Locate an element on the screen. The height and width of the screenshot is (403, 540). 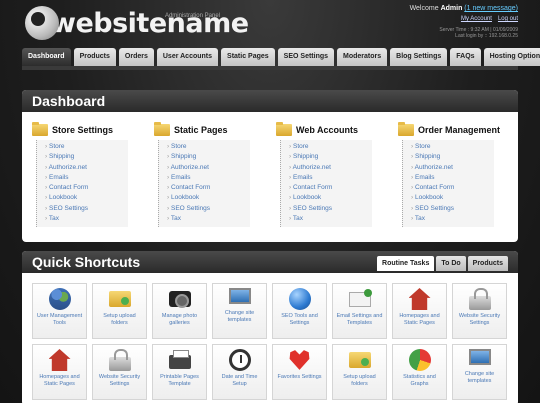
shortcut-statistics-and-graphs: Statistics and Graphs is located at coordinates (419, 372).